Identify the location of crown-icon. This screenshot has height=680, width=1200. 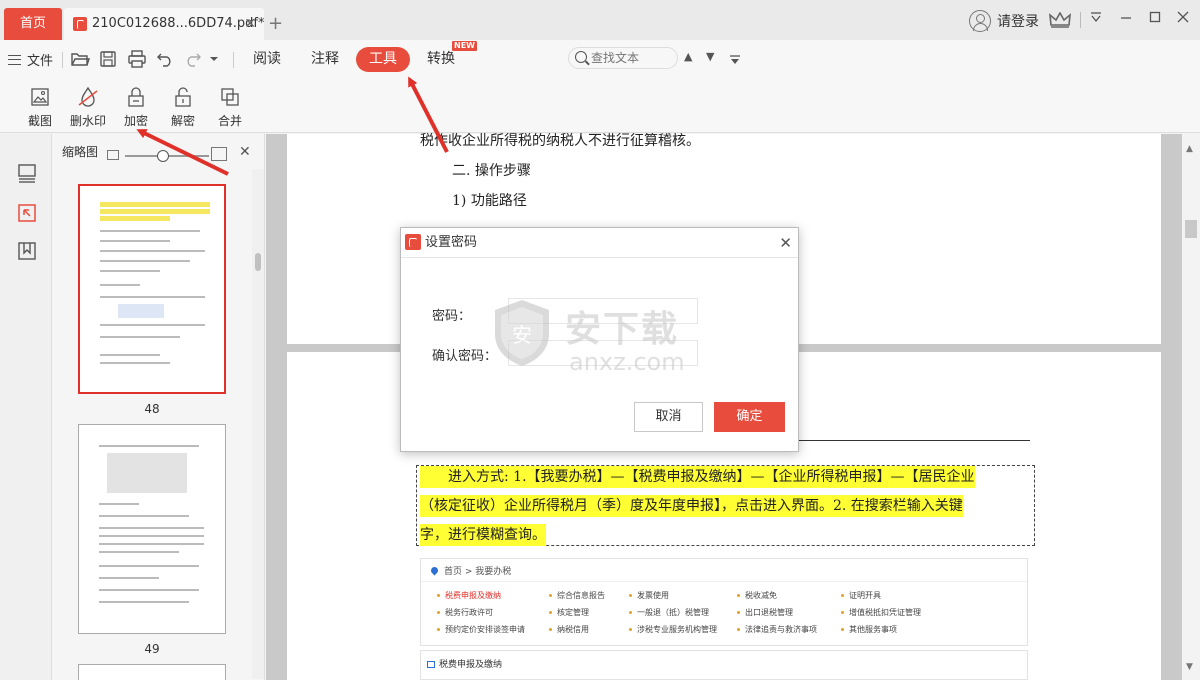
(1060, 20).